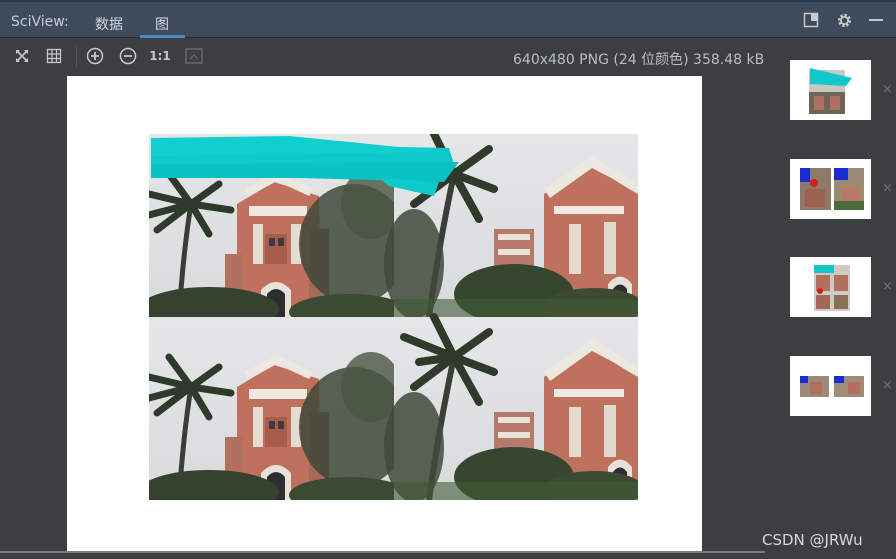  I want to click on actual-size-icon: 1:1, so click(160, 56).